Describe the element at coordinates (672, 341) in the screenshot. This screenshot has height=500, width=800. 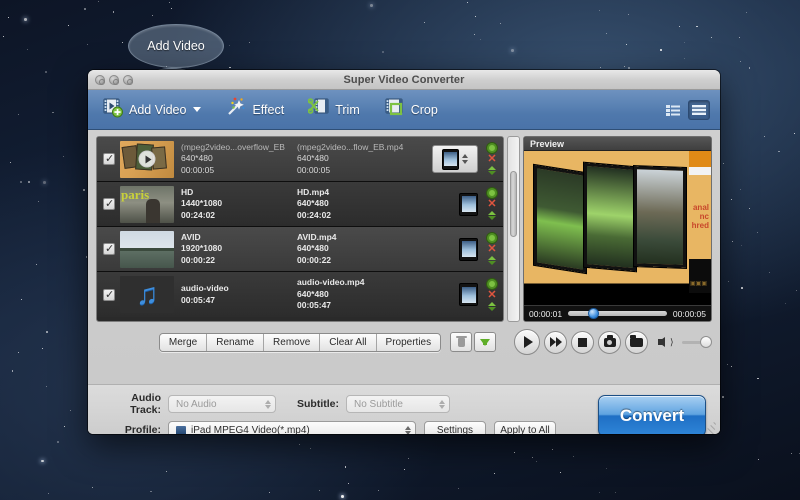
I see `volume-waves-icon: ⟩` at that location.